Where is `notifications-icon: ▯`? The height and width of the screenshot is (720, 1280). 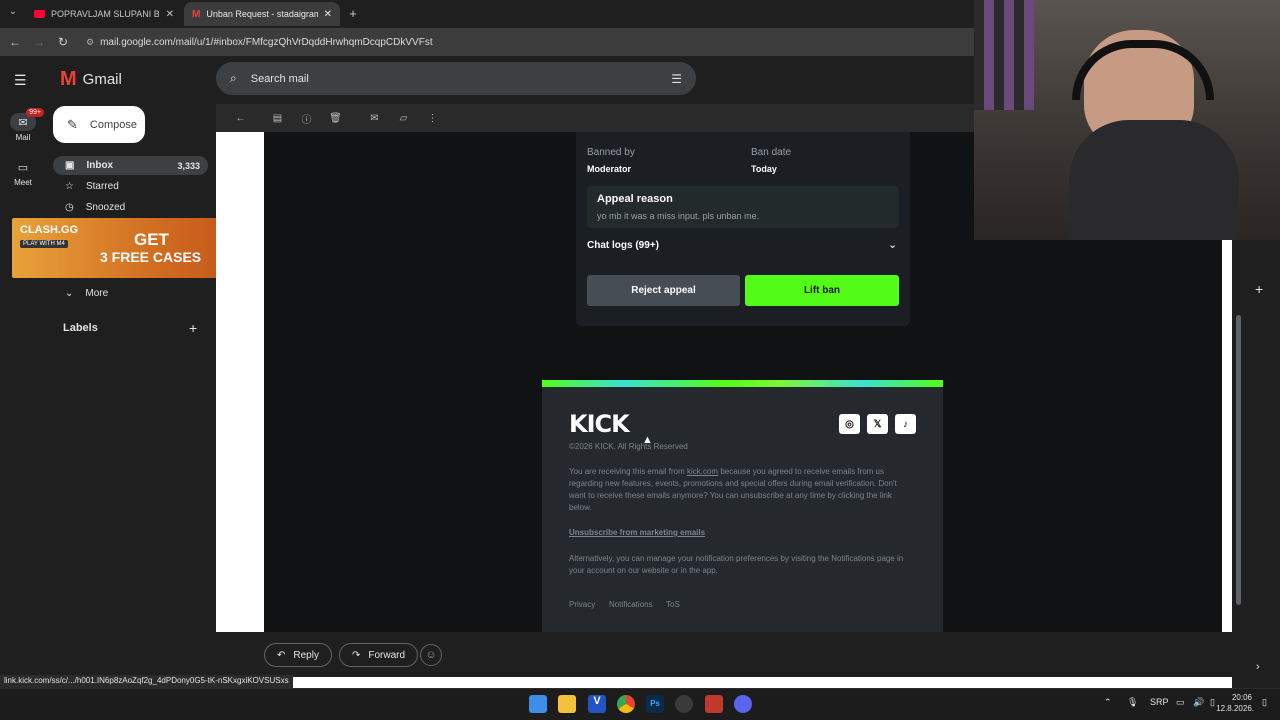 notifications-icon: ▯ is located at coordinates (1267, 703).